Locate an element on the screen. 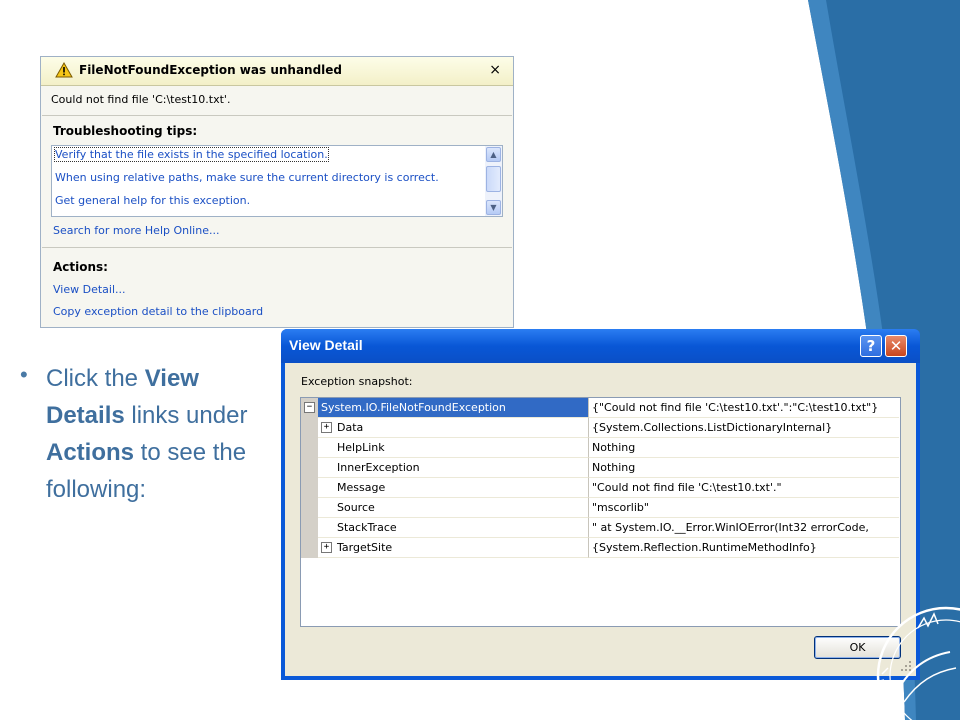 The height and width of the screenshot is (720, 960). view-detail-titlebar: View Detail ? ✕ is located at coordinates (600, 346).